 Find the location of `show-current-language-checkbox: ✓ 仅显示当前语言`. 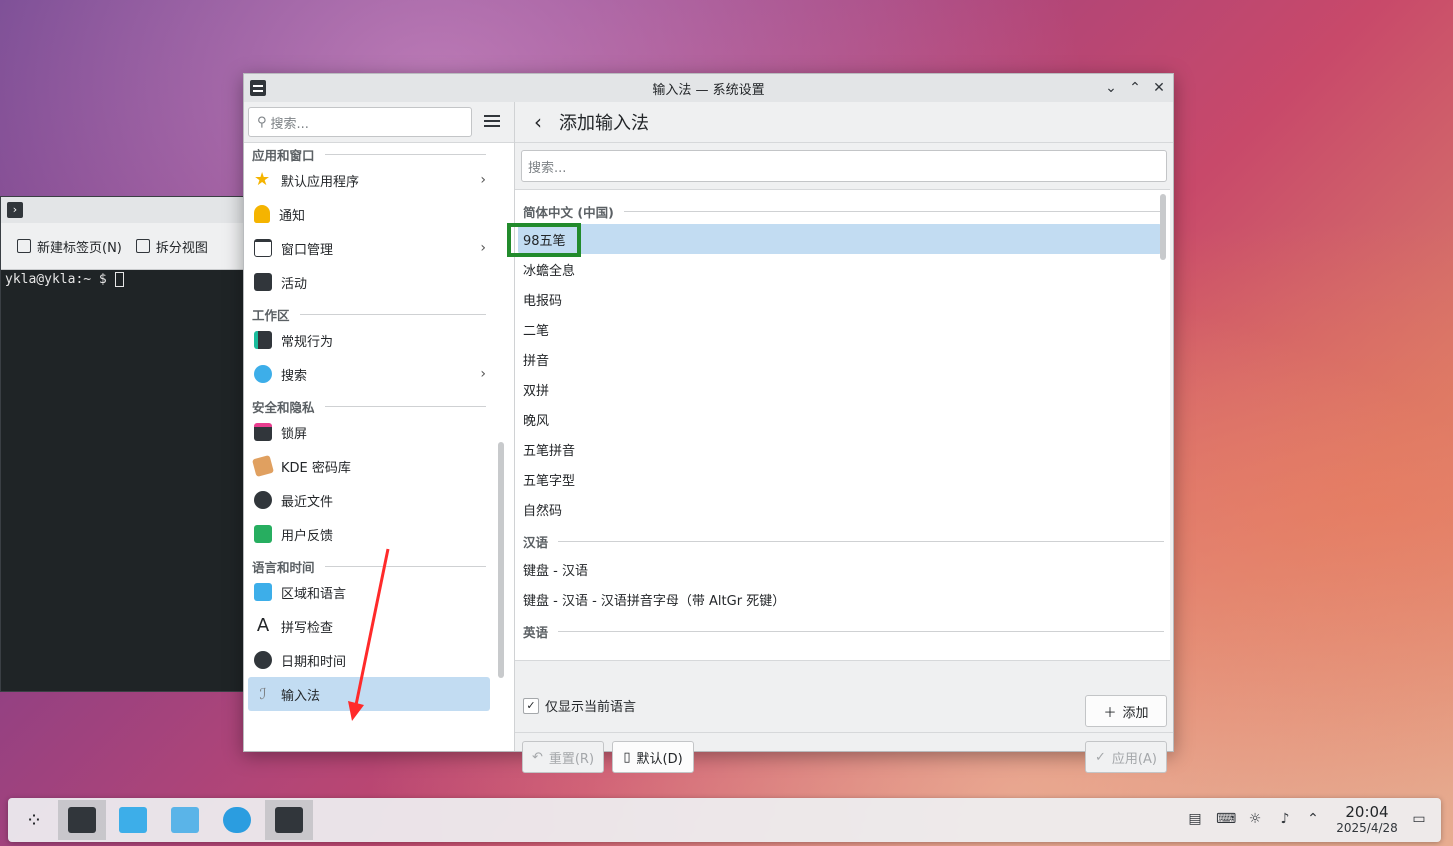

show-current-language-checkbox: ✓ 仅显示当前语言 is located at coordinates (579, 705).